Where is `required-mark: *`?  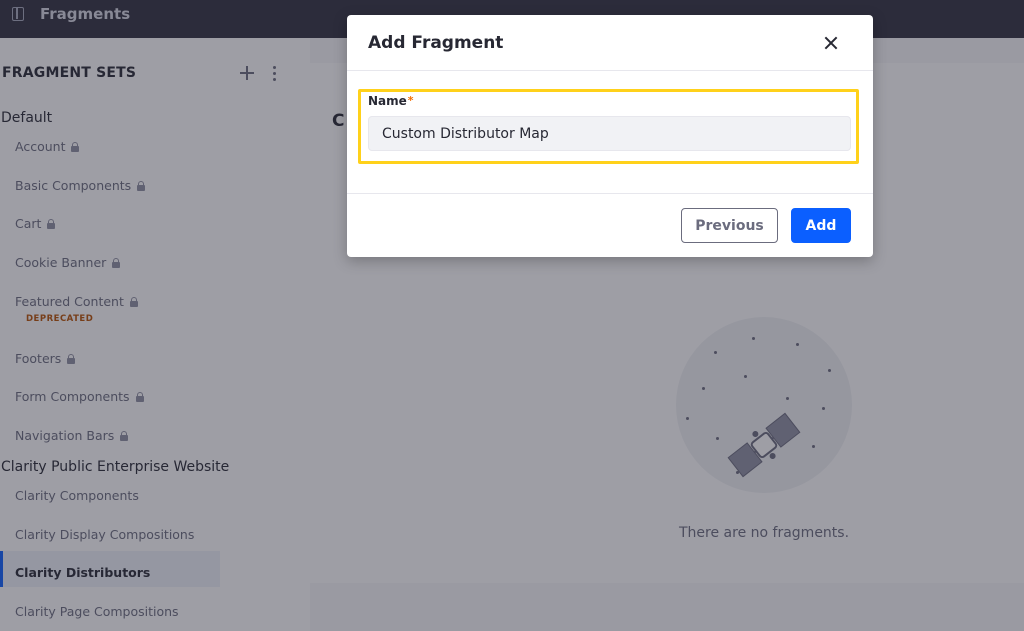 required-mark: * is located at coordinates (410, 100).